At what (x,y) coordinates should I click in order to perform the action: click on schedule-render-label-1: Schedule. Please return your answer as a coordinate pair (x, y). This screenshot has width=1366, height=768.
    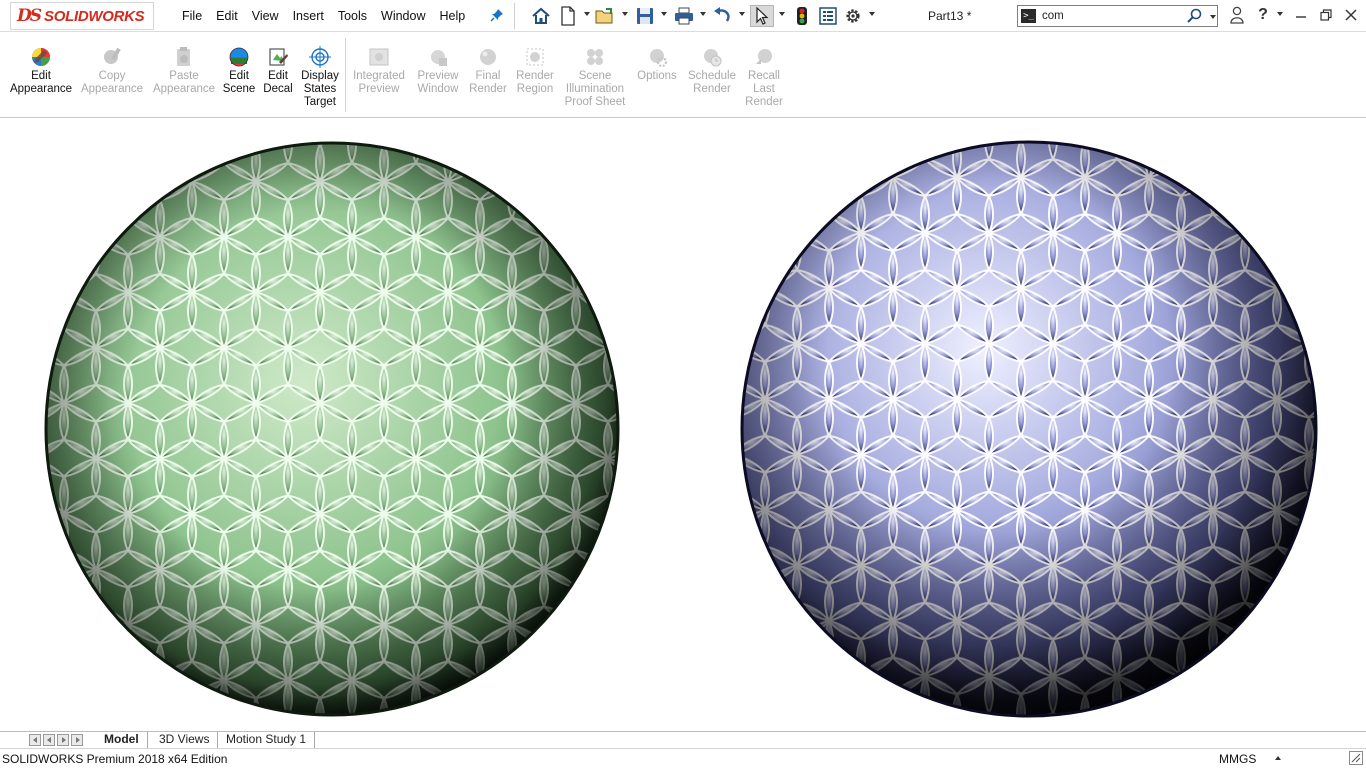
    Looking at the image, I should click on (712, 76).